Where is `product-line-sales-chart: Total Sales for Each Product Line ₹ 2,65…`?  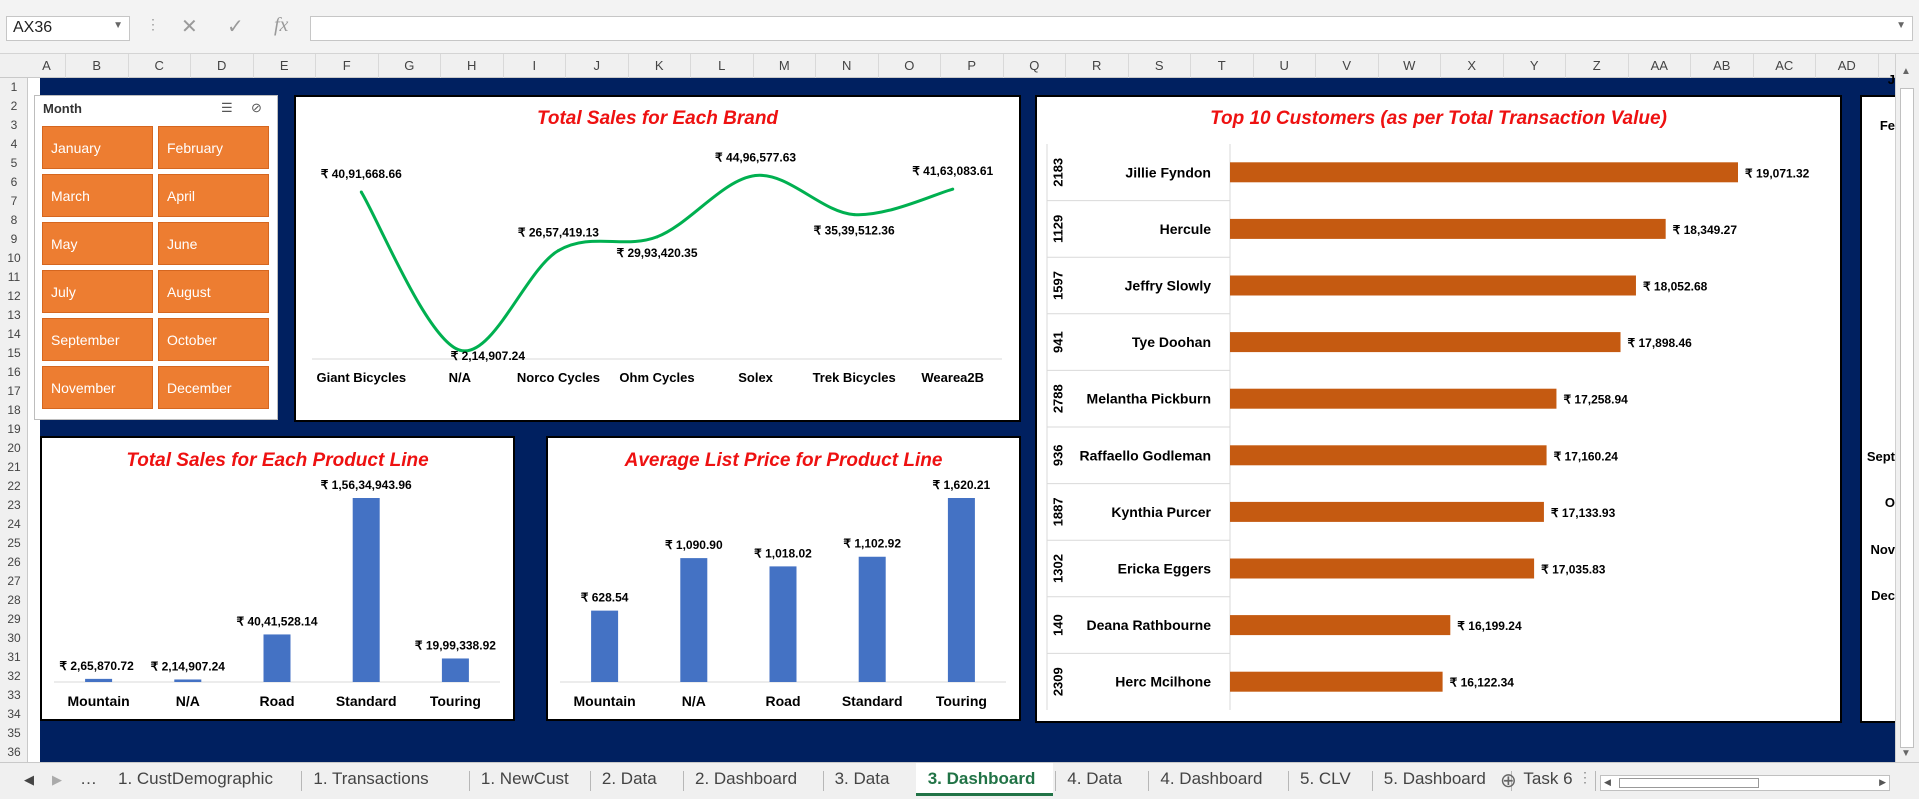
product-line-sales-chart: Total Sales for Each Product Line ₹ 2,65… is located at coordinates (277, 578).